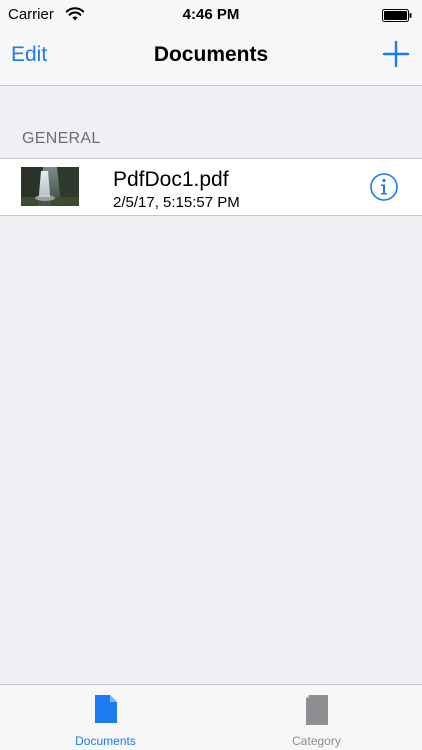 The width and height of the screenshot is (422, 750). I want to click on category-icon-wrap, so click(316, 710).